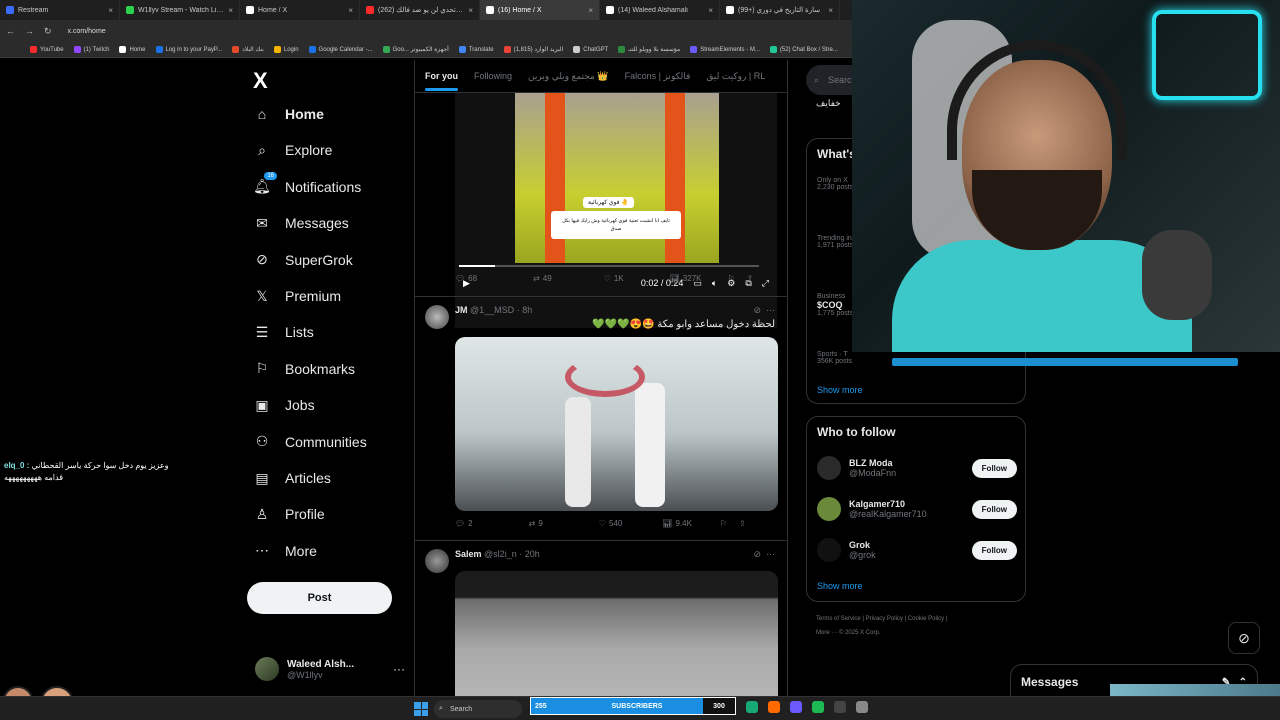  I want to click on bookmark-item: (1,815) البريد الوارد, so click(533, 49).